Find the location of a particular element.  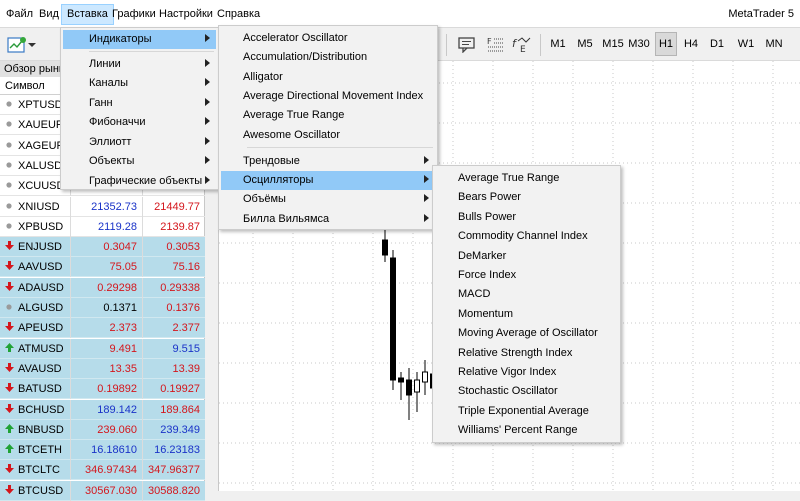

menu-item-label: Трендовые is located at coordinates (271, 160).